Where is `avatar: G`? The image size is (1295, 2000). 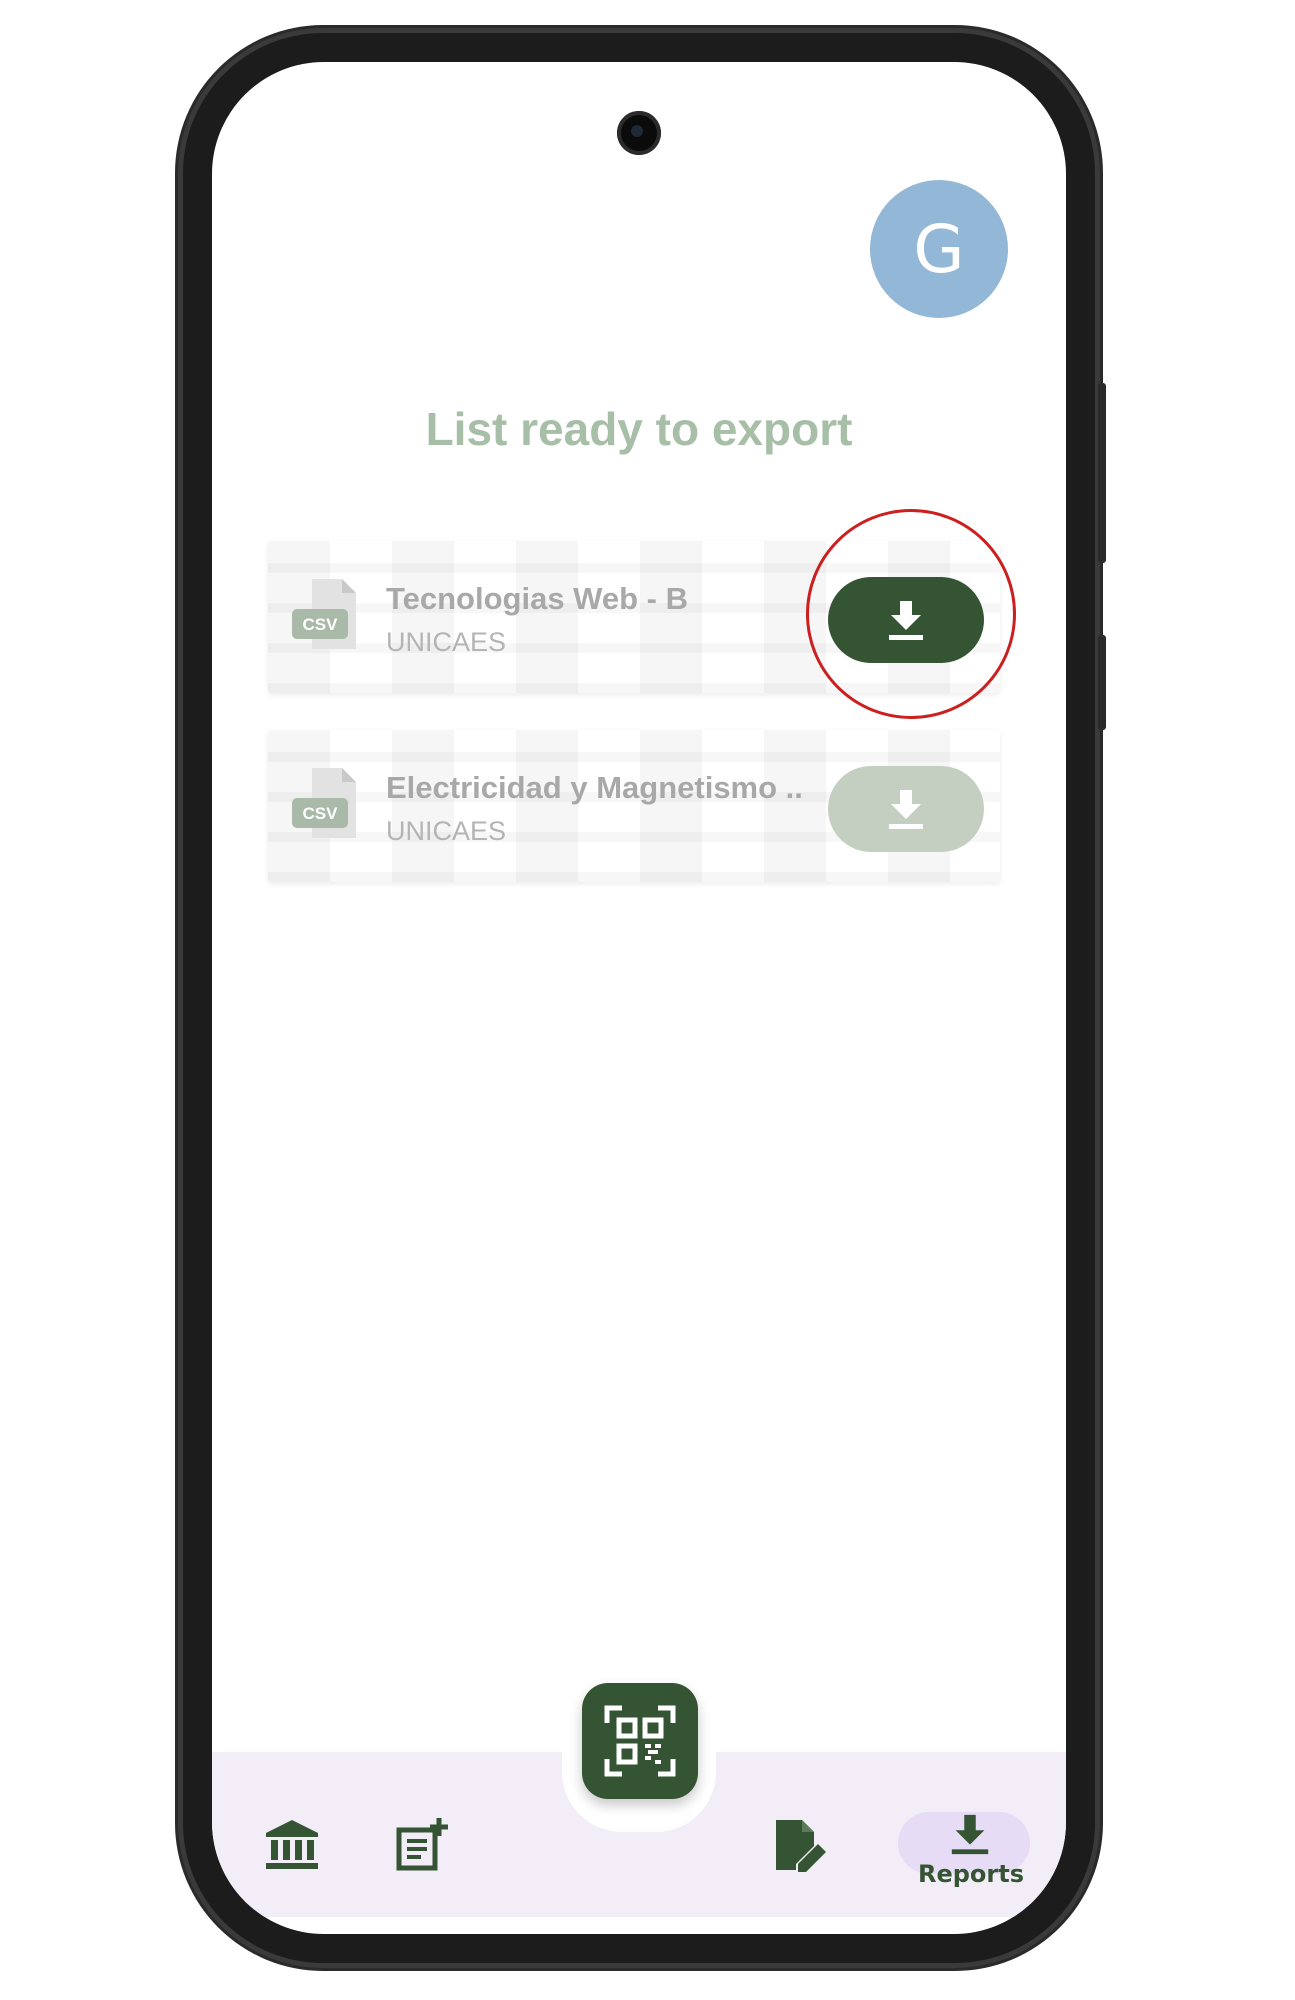
avatar: G is located at coordinates (939, 249).